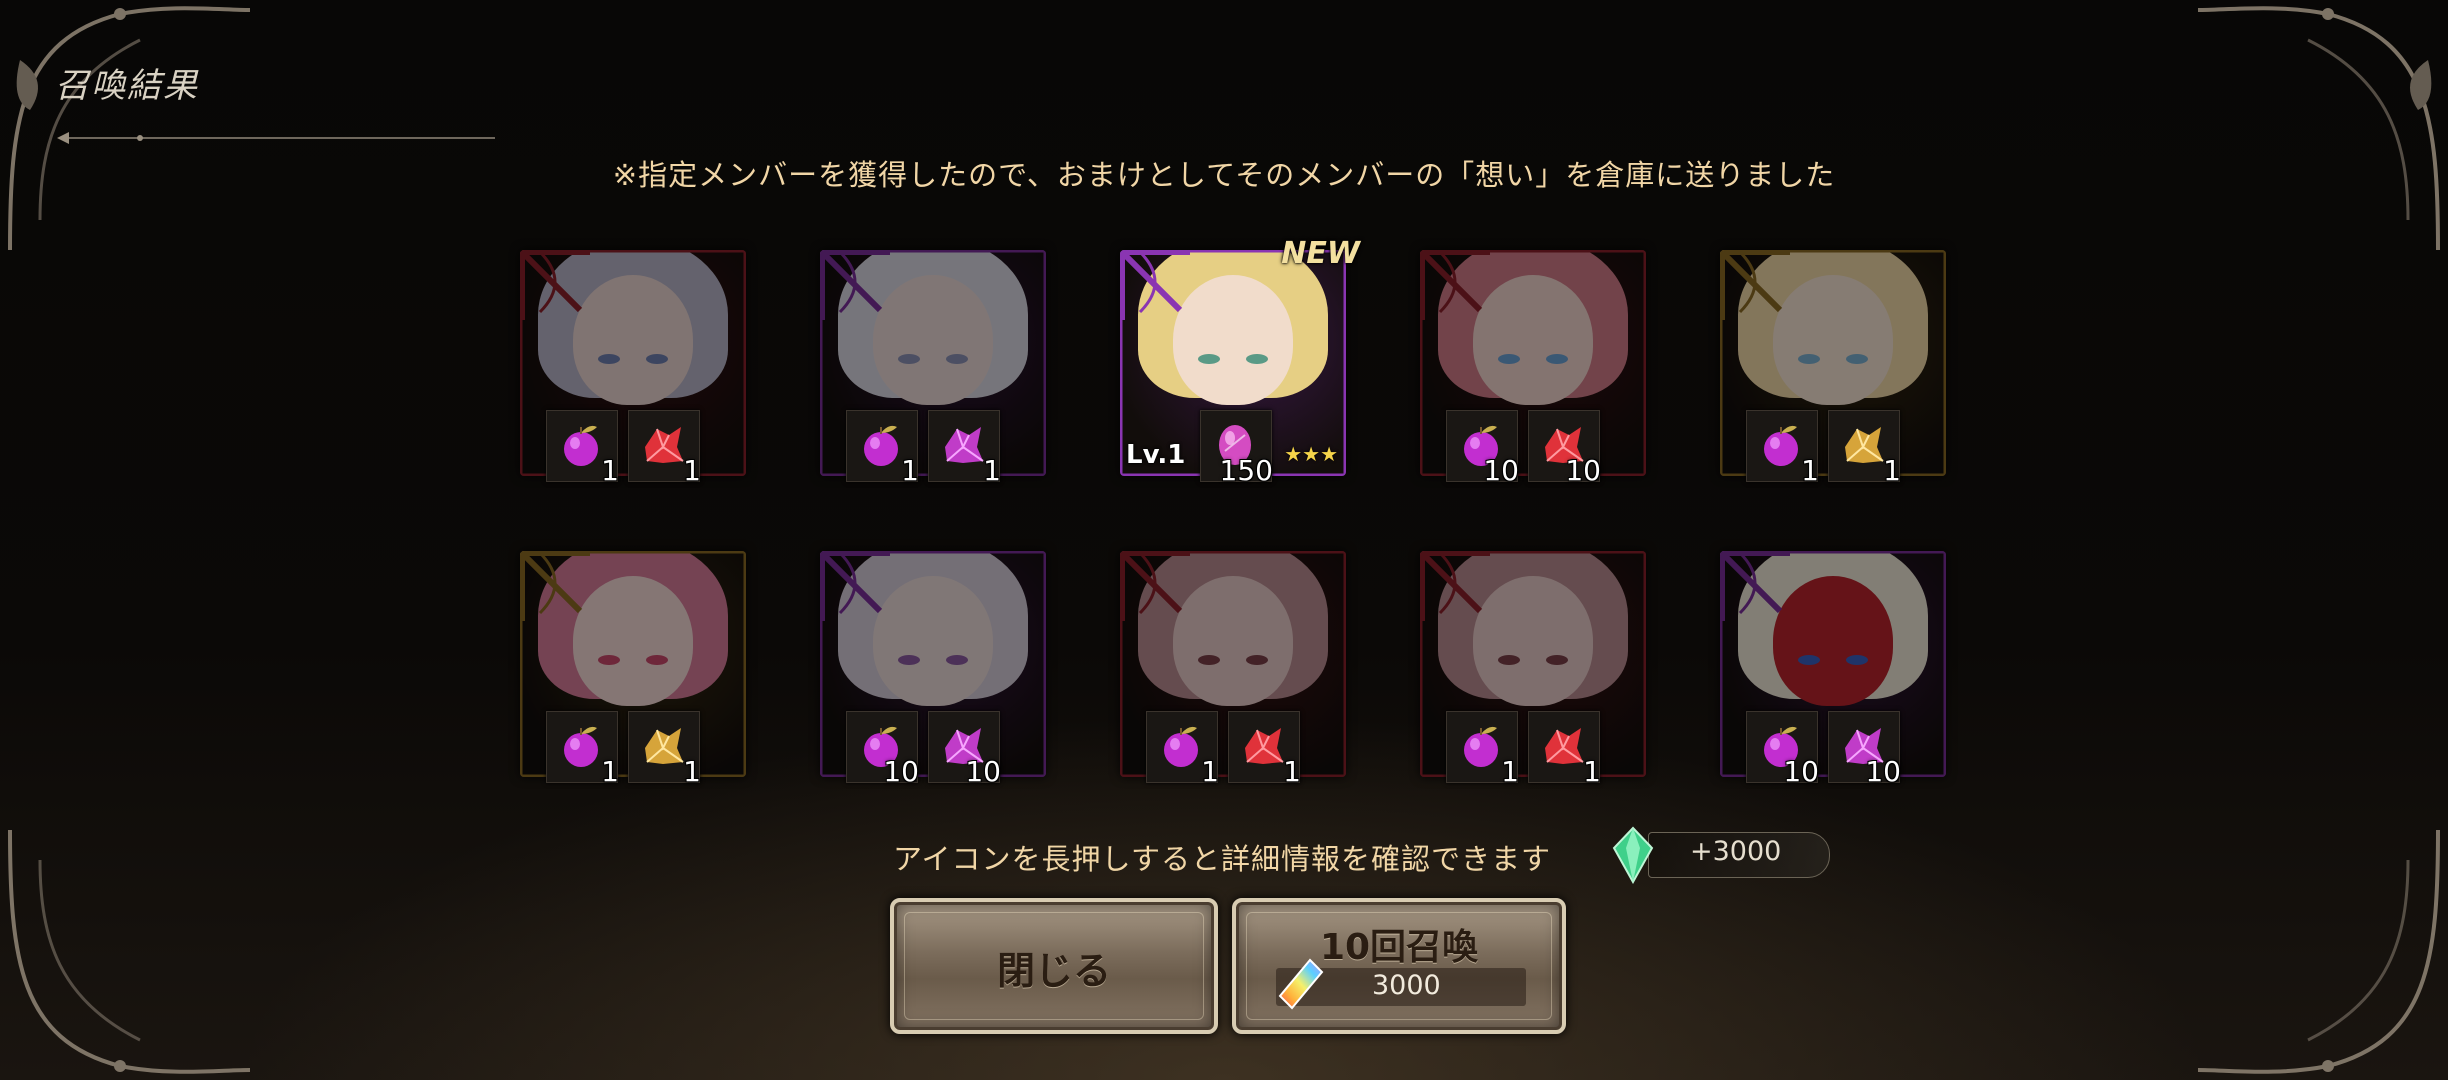  Describe the element at coordinates (1240, 361) in the screenshot. I see `result-card: Lv.1 ★★★ NEW 150` at that location.